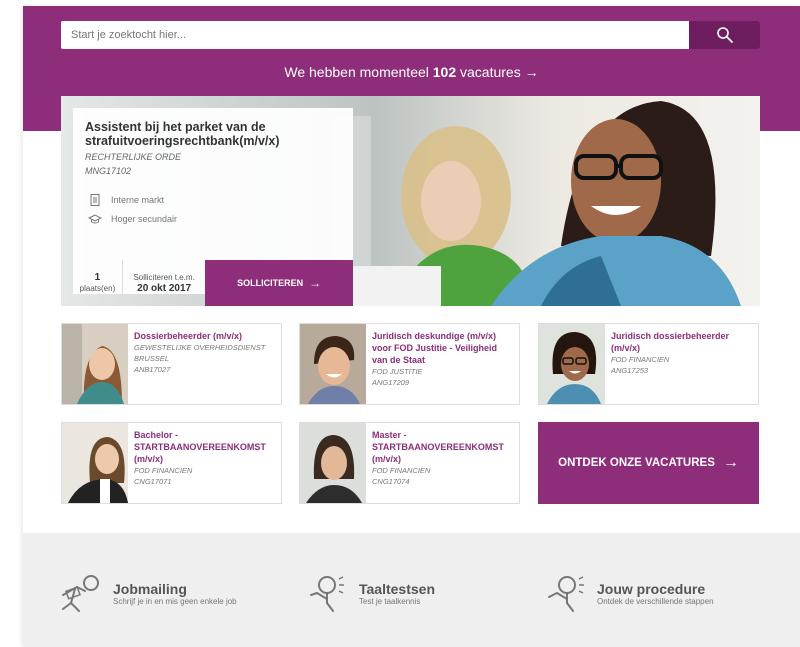 The width and height of the screenshot is (800, 647). I want to click on job-reference: CNG17071, so click(153, 481).